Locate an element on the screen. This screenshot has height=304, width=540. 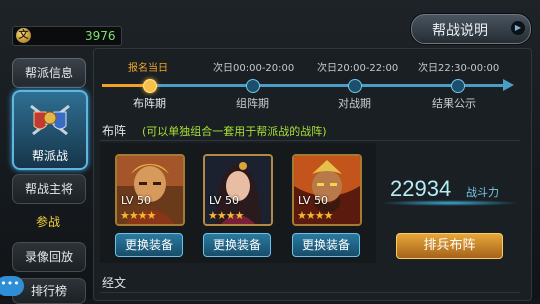
stage-label: 对战期 is located at coordinates (354, 103).